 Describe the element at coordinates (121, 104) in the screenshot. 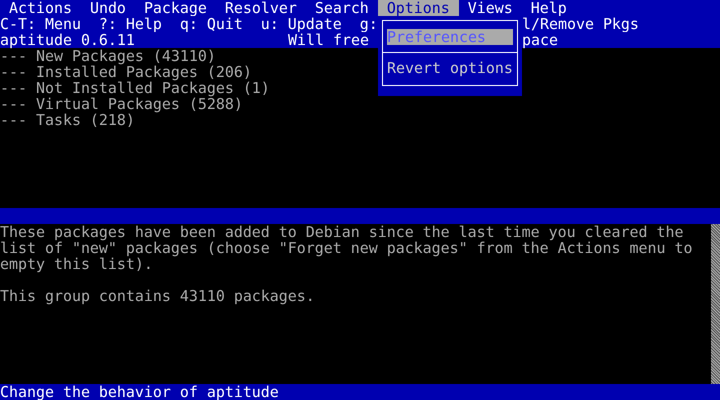

I see `tree-item: --- Virtual Packages (5288)` at that location.